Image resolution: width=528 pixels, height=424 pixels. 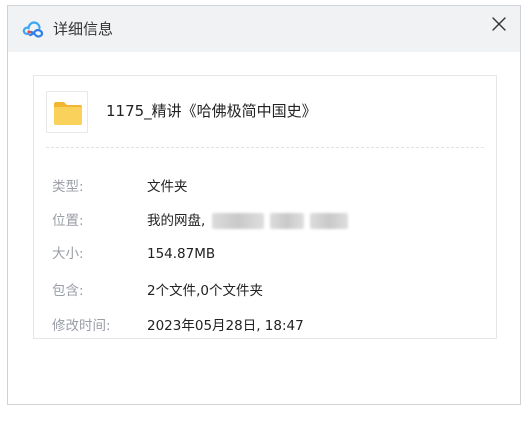 What do you see at coordinates (176, 221) in the screenshot?
I see `detail-value: 我的网盘,` at bounding box center [176, 221].